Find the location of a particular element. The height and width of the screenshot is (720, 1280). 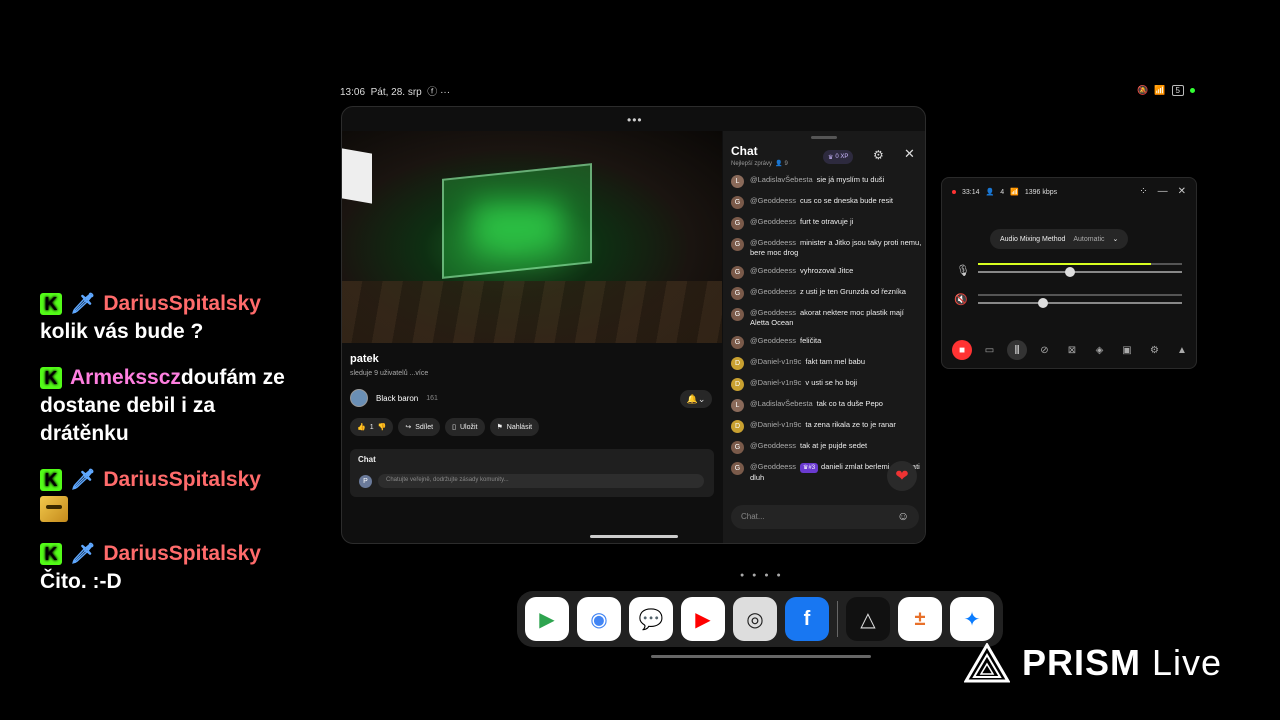

chat-message: G @Geoddeess feličita is located at coordinates (827, 342).